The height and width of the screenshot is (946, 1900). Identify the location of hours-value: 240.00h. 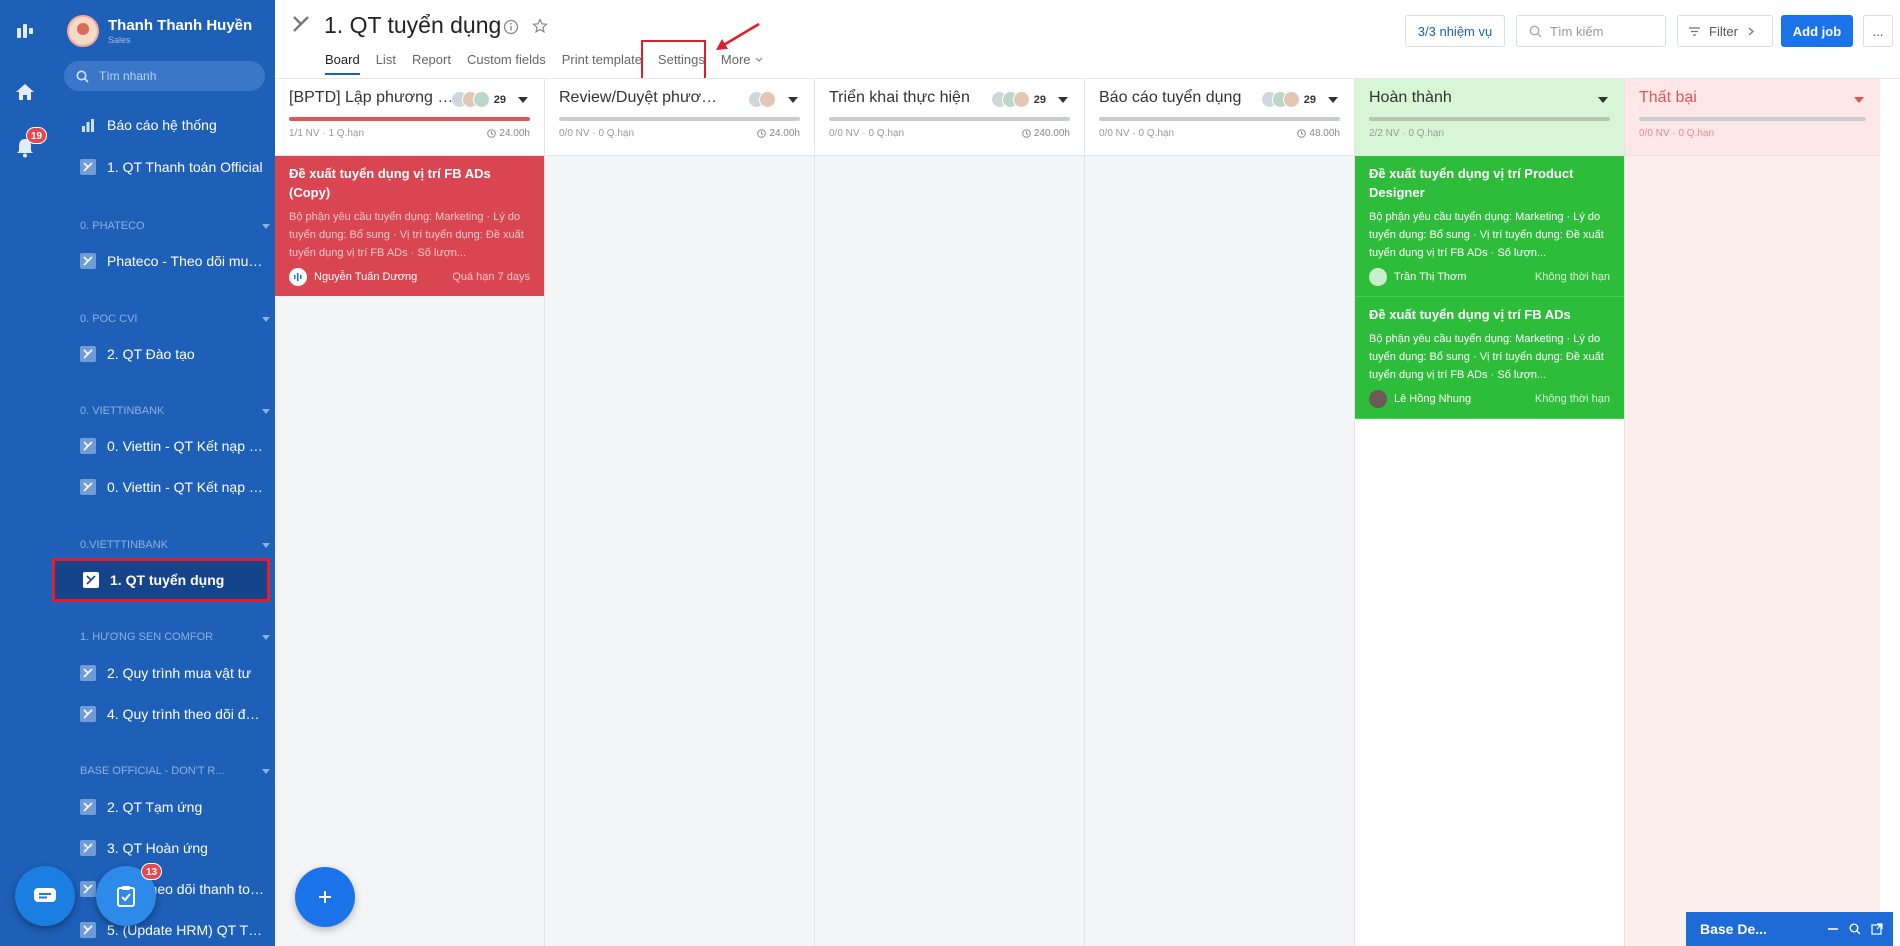
(1051, 133).